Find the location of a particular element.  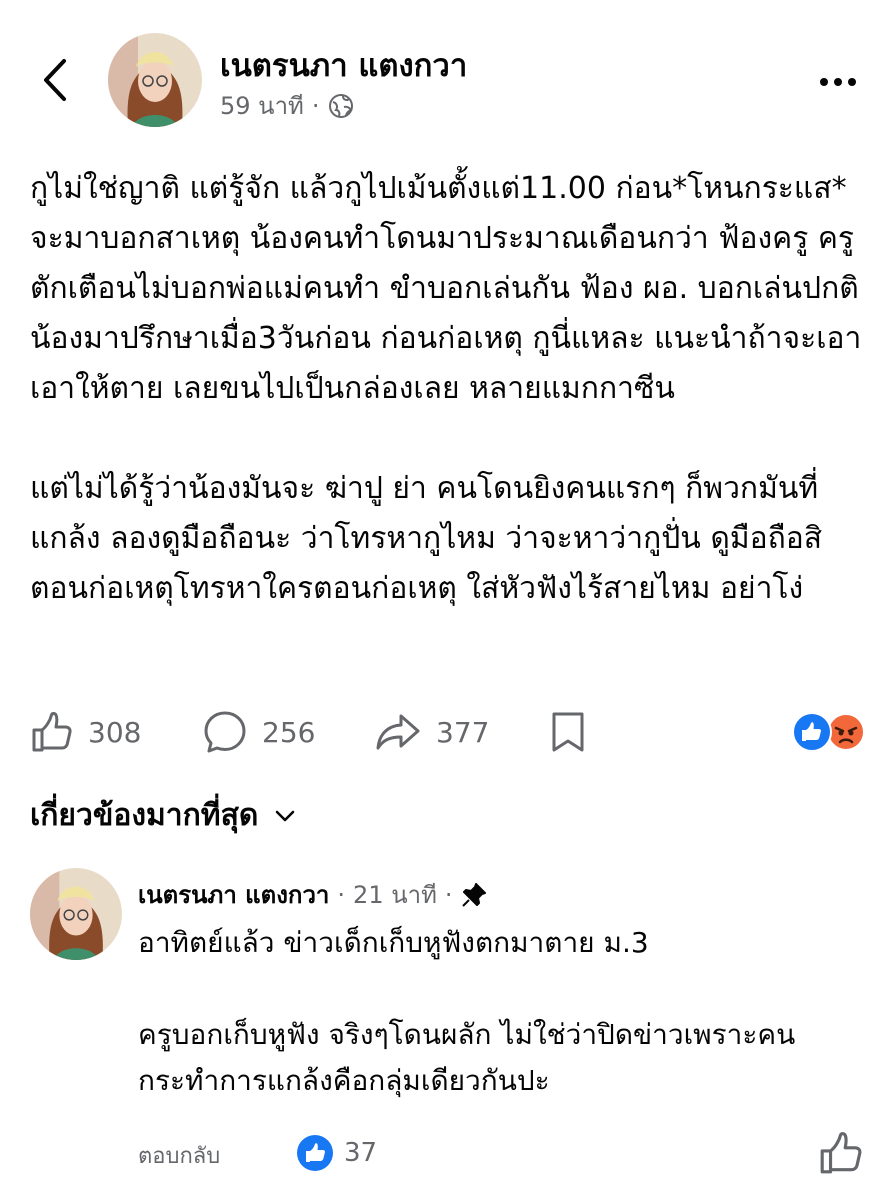

comment-like-count: 37 is located at coordinates (361, 1153).